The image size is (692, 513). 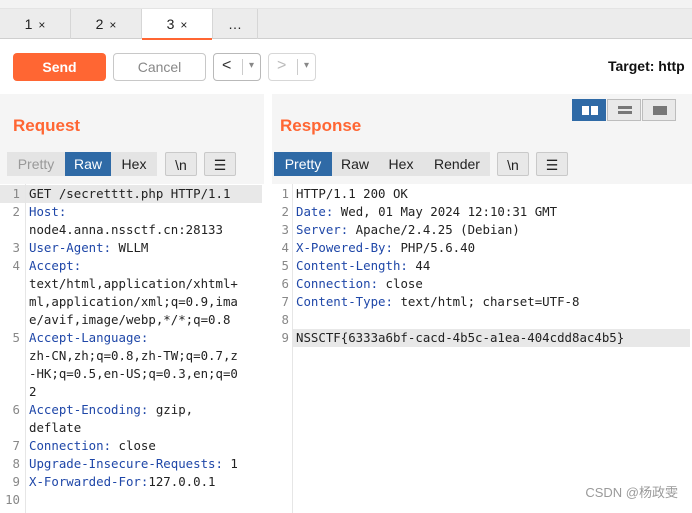 I want to click on header-line: Upgrade-Insecure-Requests: 1, so click(x=133, y=463).